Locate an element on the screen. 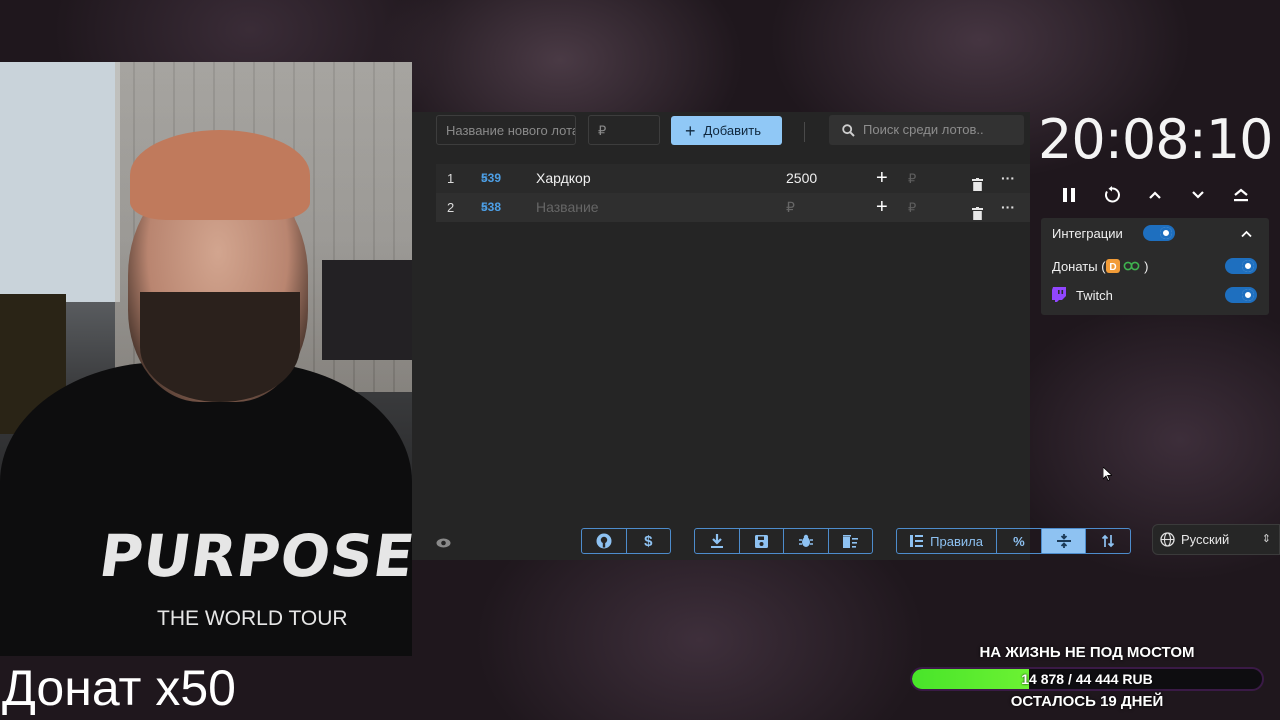 The width and height of the screenshot is (1280, 720). svg-text: D is located at coordinates (1112, 267).